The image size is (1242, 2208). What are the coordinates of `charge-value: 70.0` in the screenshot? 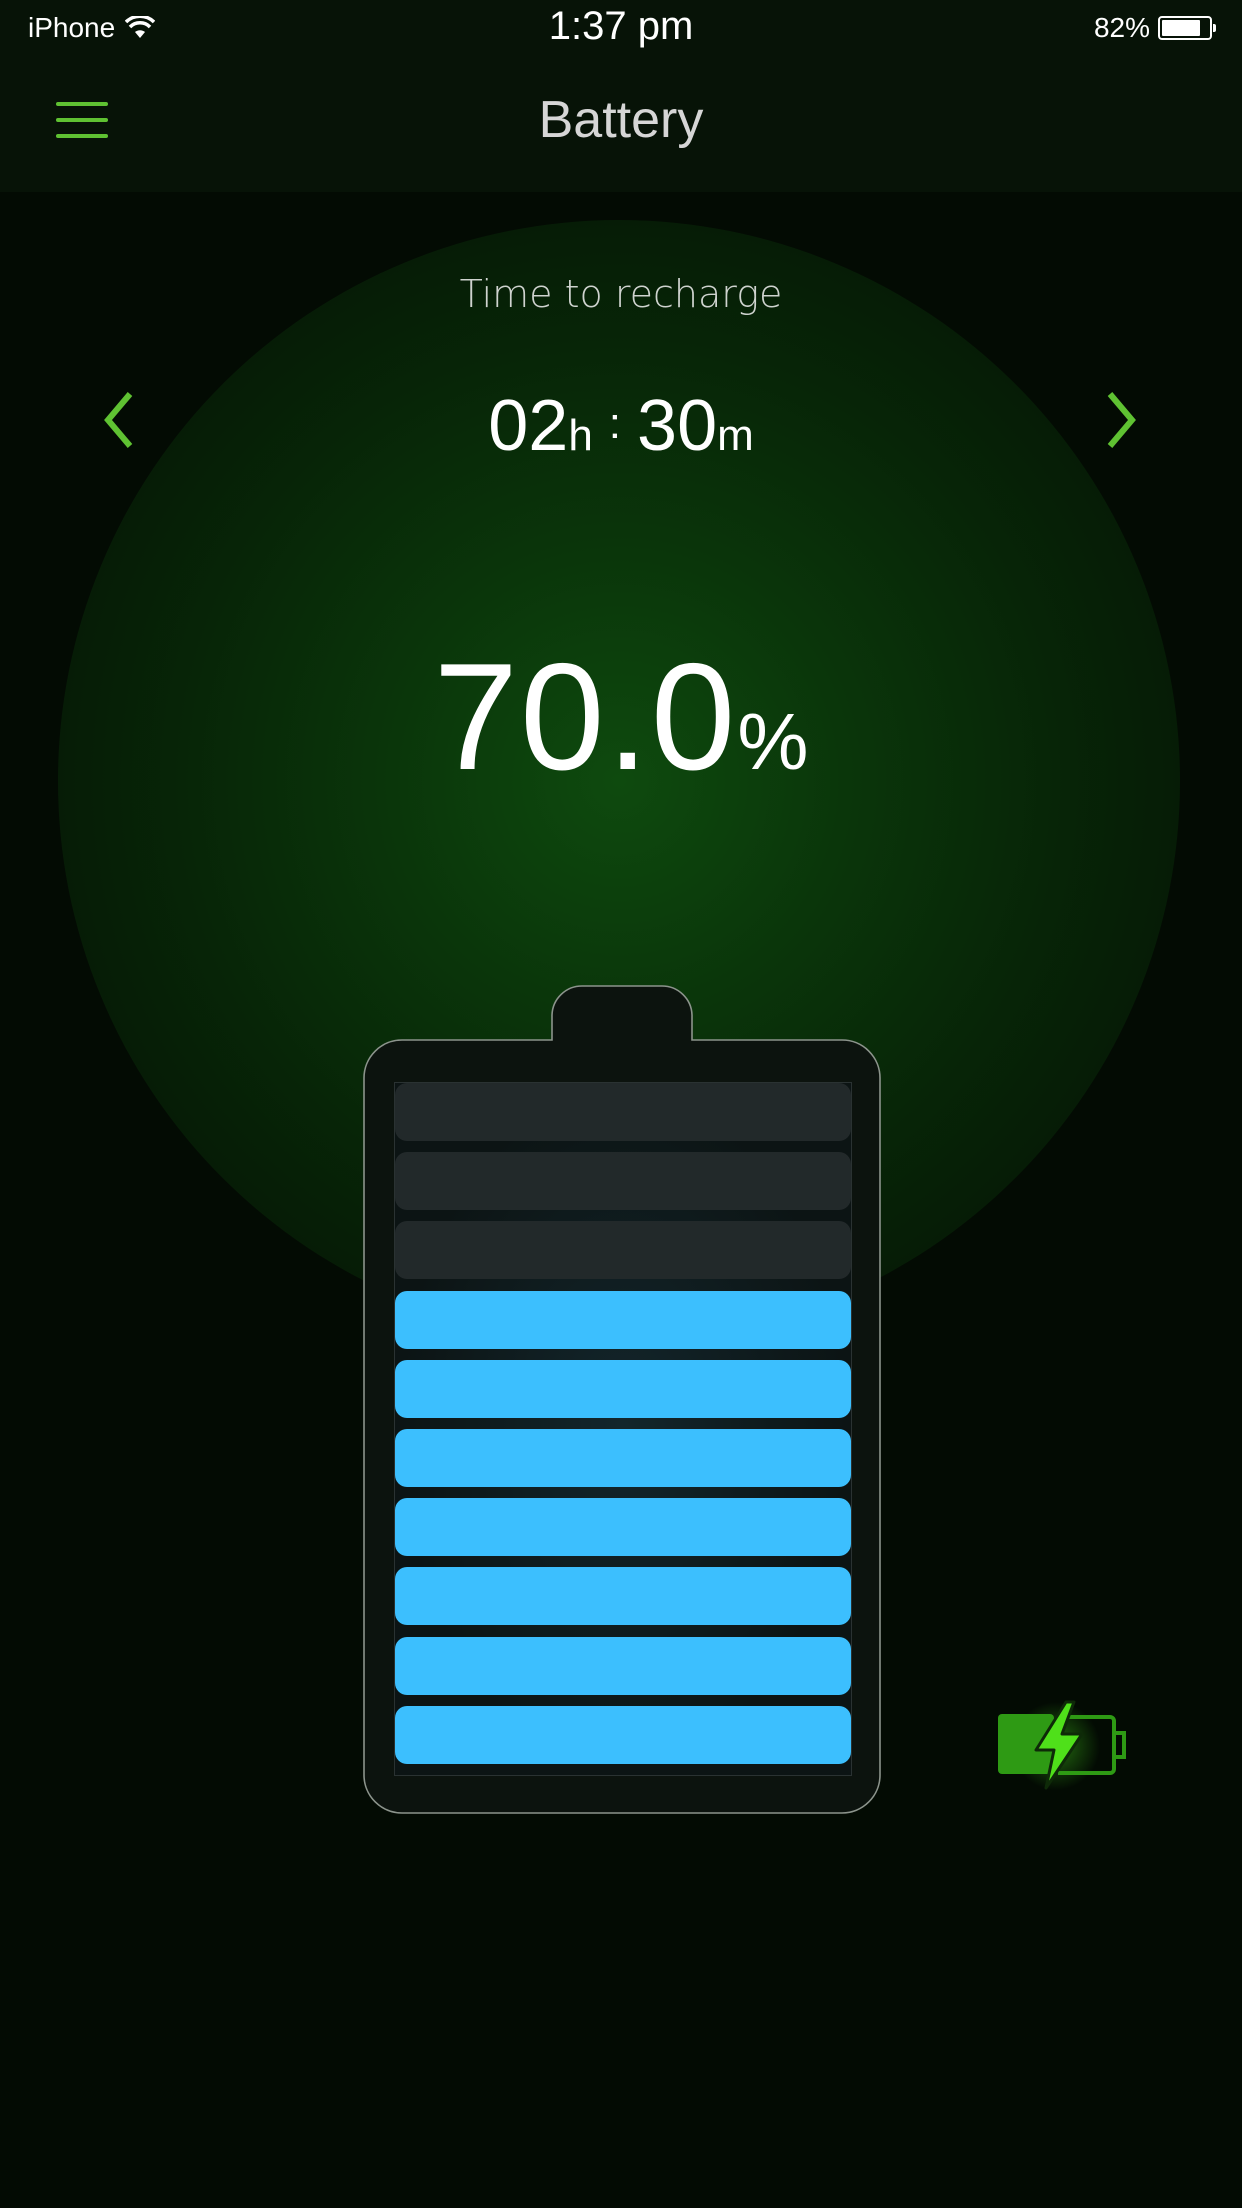 It's located at (585, 717).